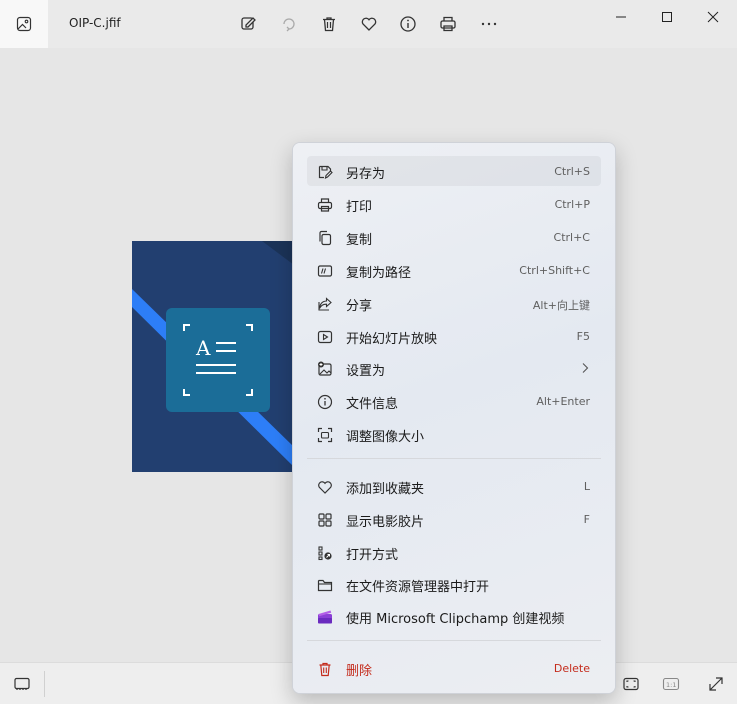  I want to click on save-as-icon, so click(324, 171).